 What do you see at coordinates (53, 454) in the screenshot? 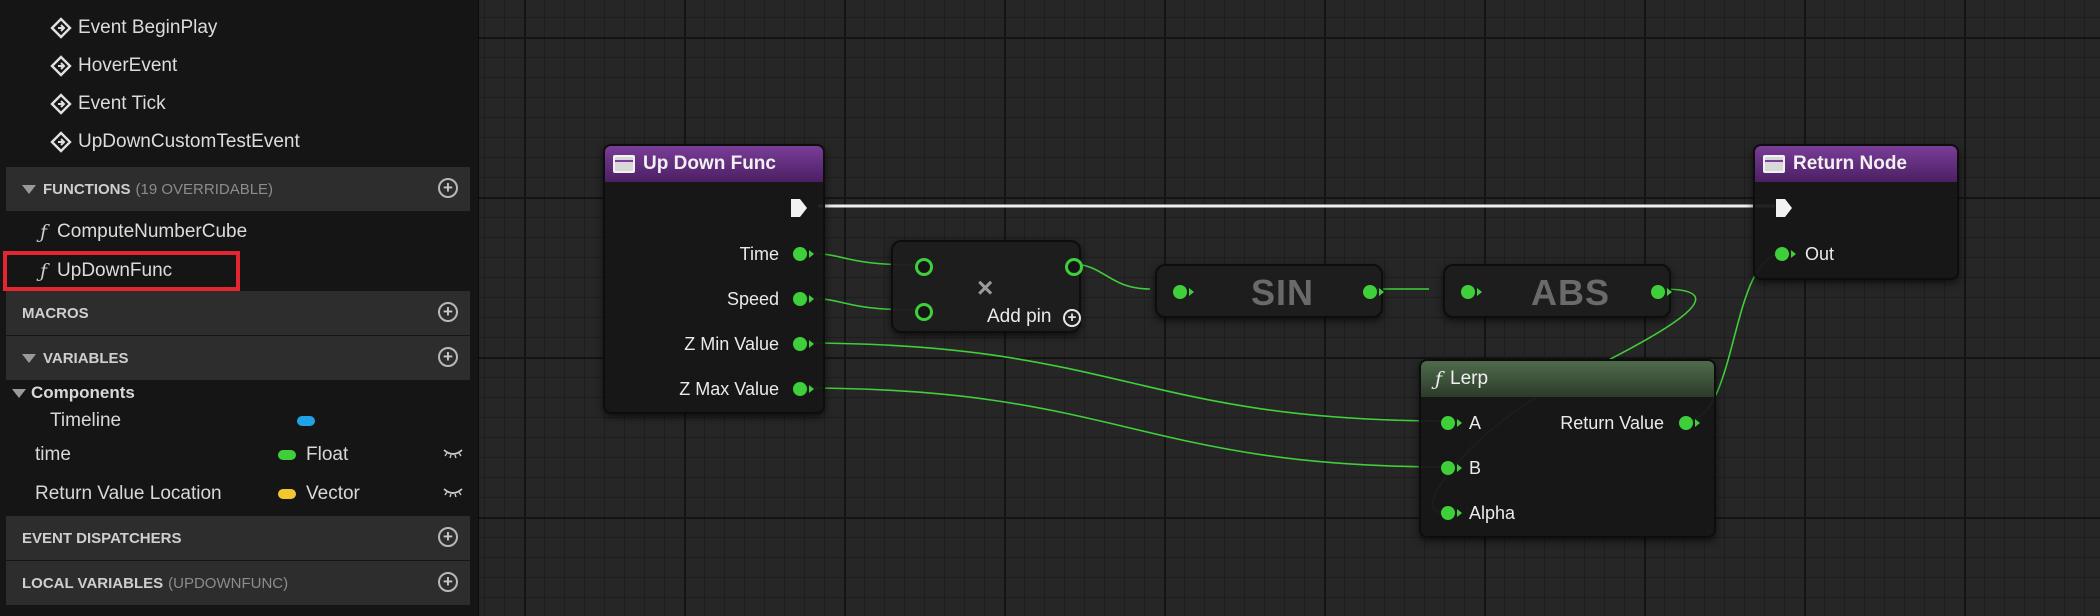
I see `variable-name: time` at bounding box center [53, 454].